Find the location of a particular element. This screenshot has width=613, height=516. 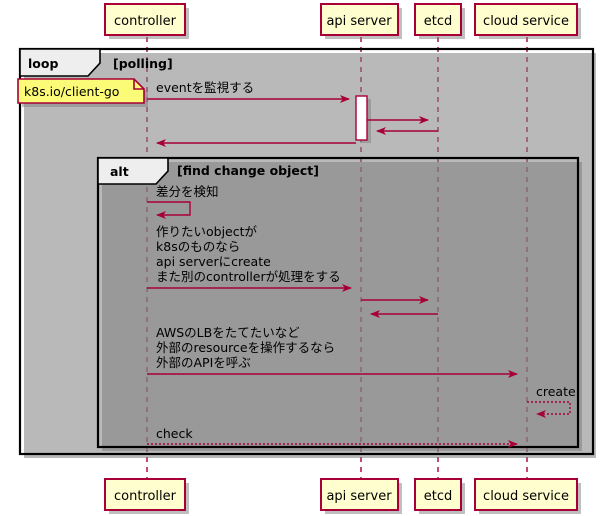

participant-cloud-service-top: cloud service is located at coordinates (527, 21).